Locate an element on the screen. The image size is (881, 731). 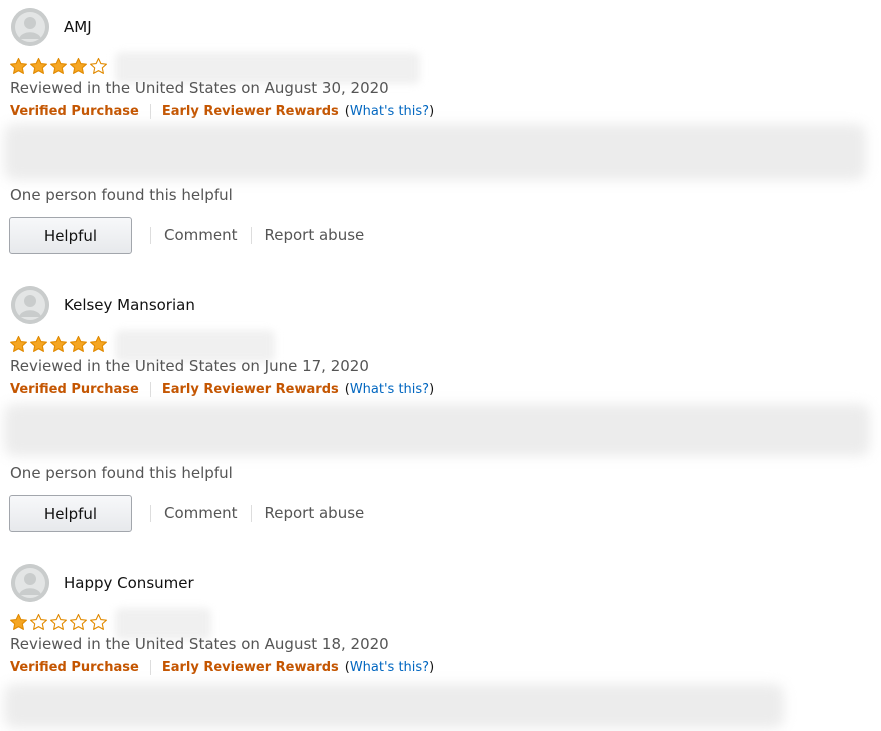
reviewer-name: AMJ is located at coordinates (78, 27).